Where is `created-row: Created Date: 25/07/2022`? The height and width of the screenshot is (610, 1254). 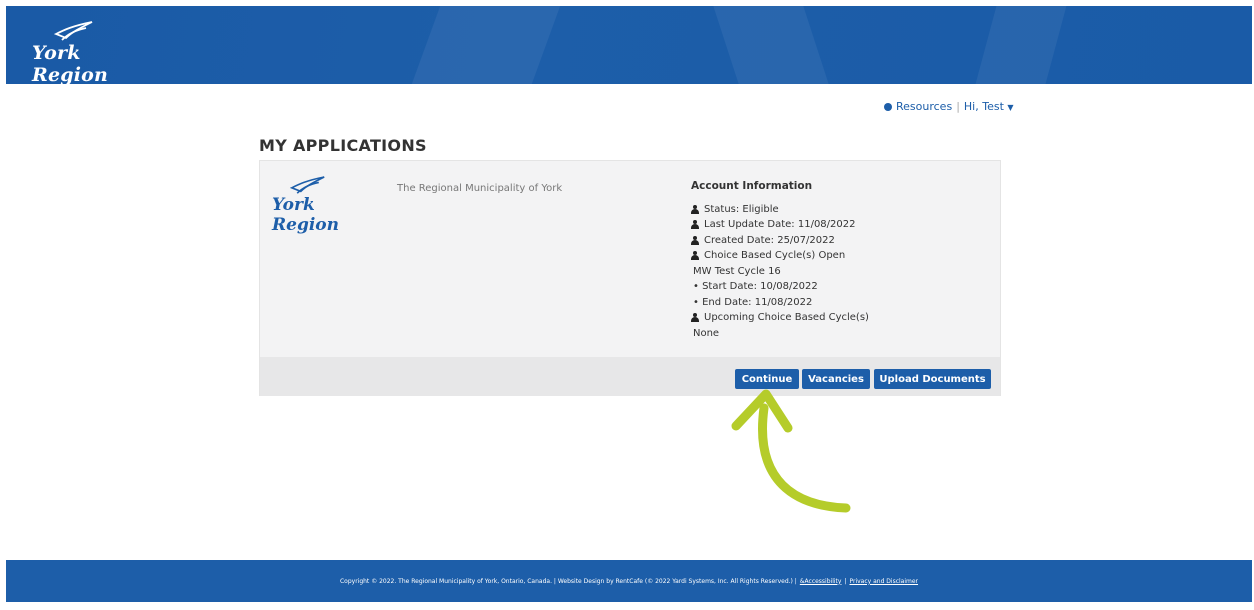
created-row: Created Date: 25/07/2022 is located at coordinates (780, 241).